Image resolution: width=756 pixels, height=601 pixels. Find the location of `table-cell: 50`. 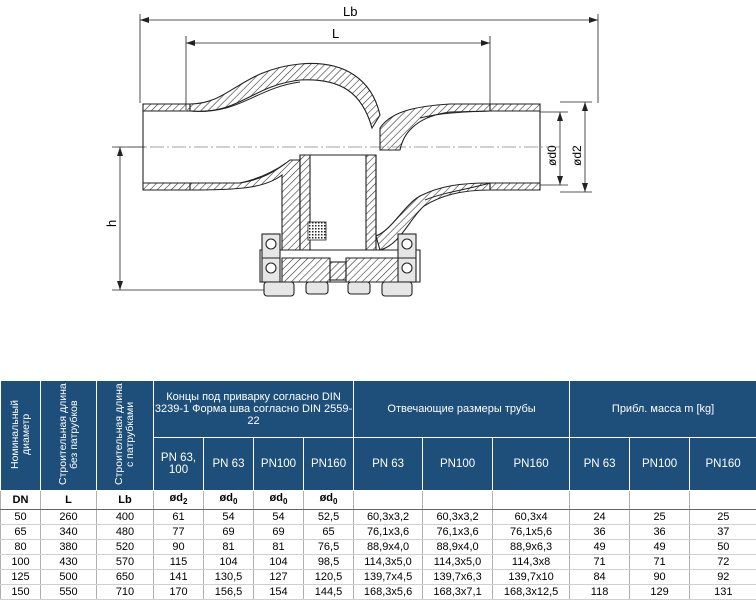

table-cell: 50 is located at coordinates (20, 517).